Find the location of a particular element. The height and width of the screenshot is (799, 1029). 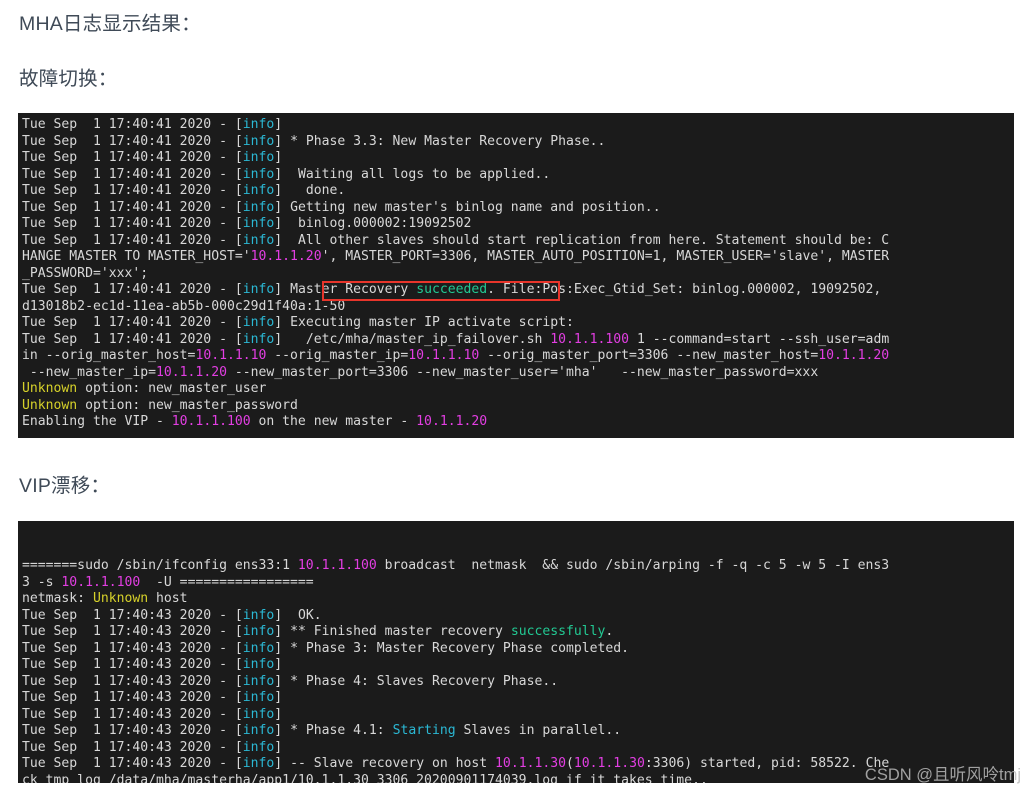

page-title-mha-log: MHA日志显示结果： is located at coordinates (110, 24).